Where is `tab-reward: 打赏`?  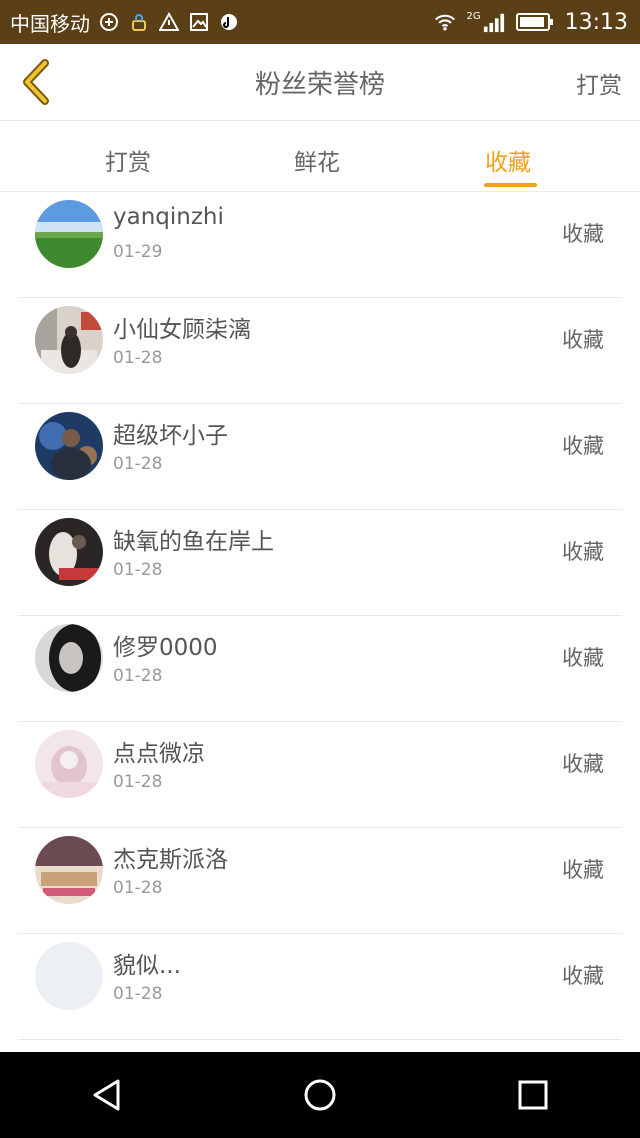
tab-reward: 打赏 is located at coordinates (128, 160).